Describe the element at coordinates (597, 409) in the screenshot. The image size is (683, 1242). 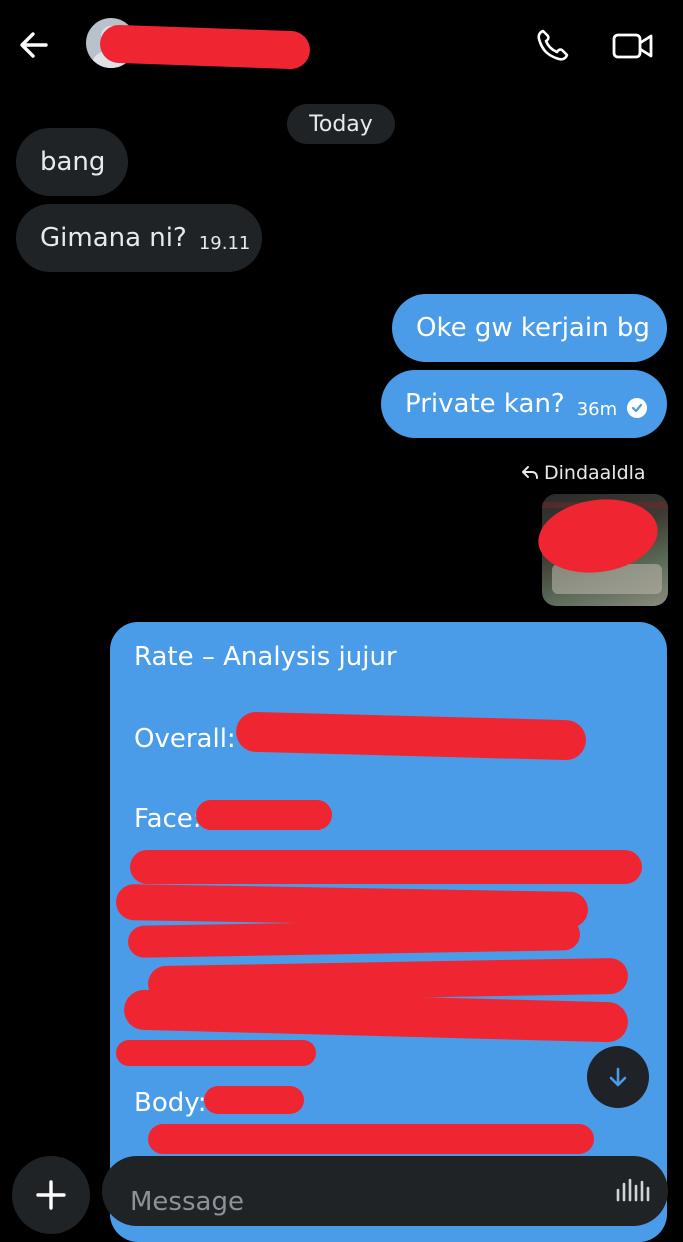
I see `message-time: 36m` at that location.